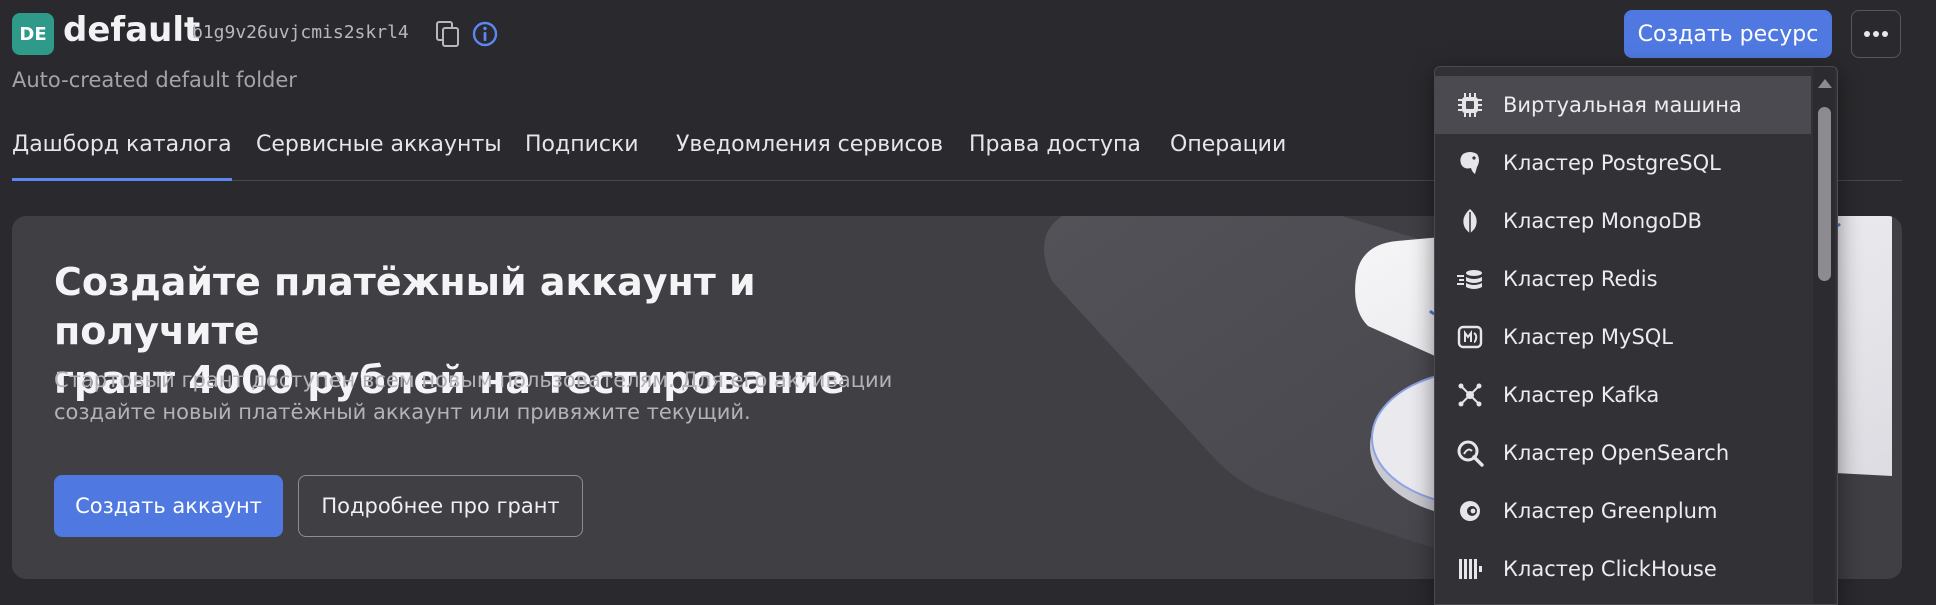  I want to click on more-actions-button, so click(1876, 34).